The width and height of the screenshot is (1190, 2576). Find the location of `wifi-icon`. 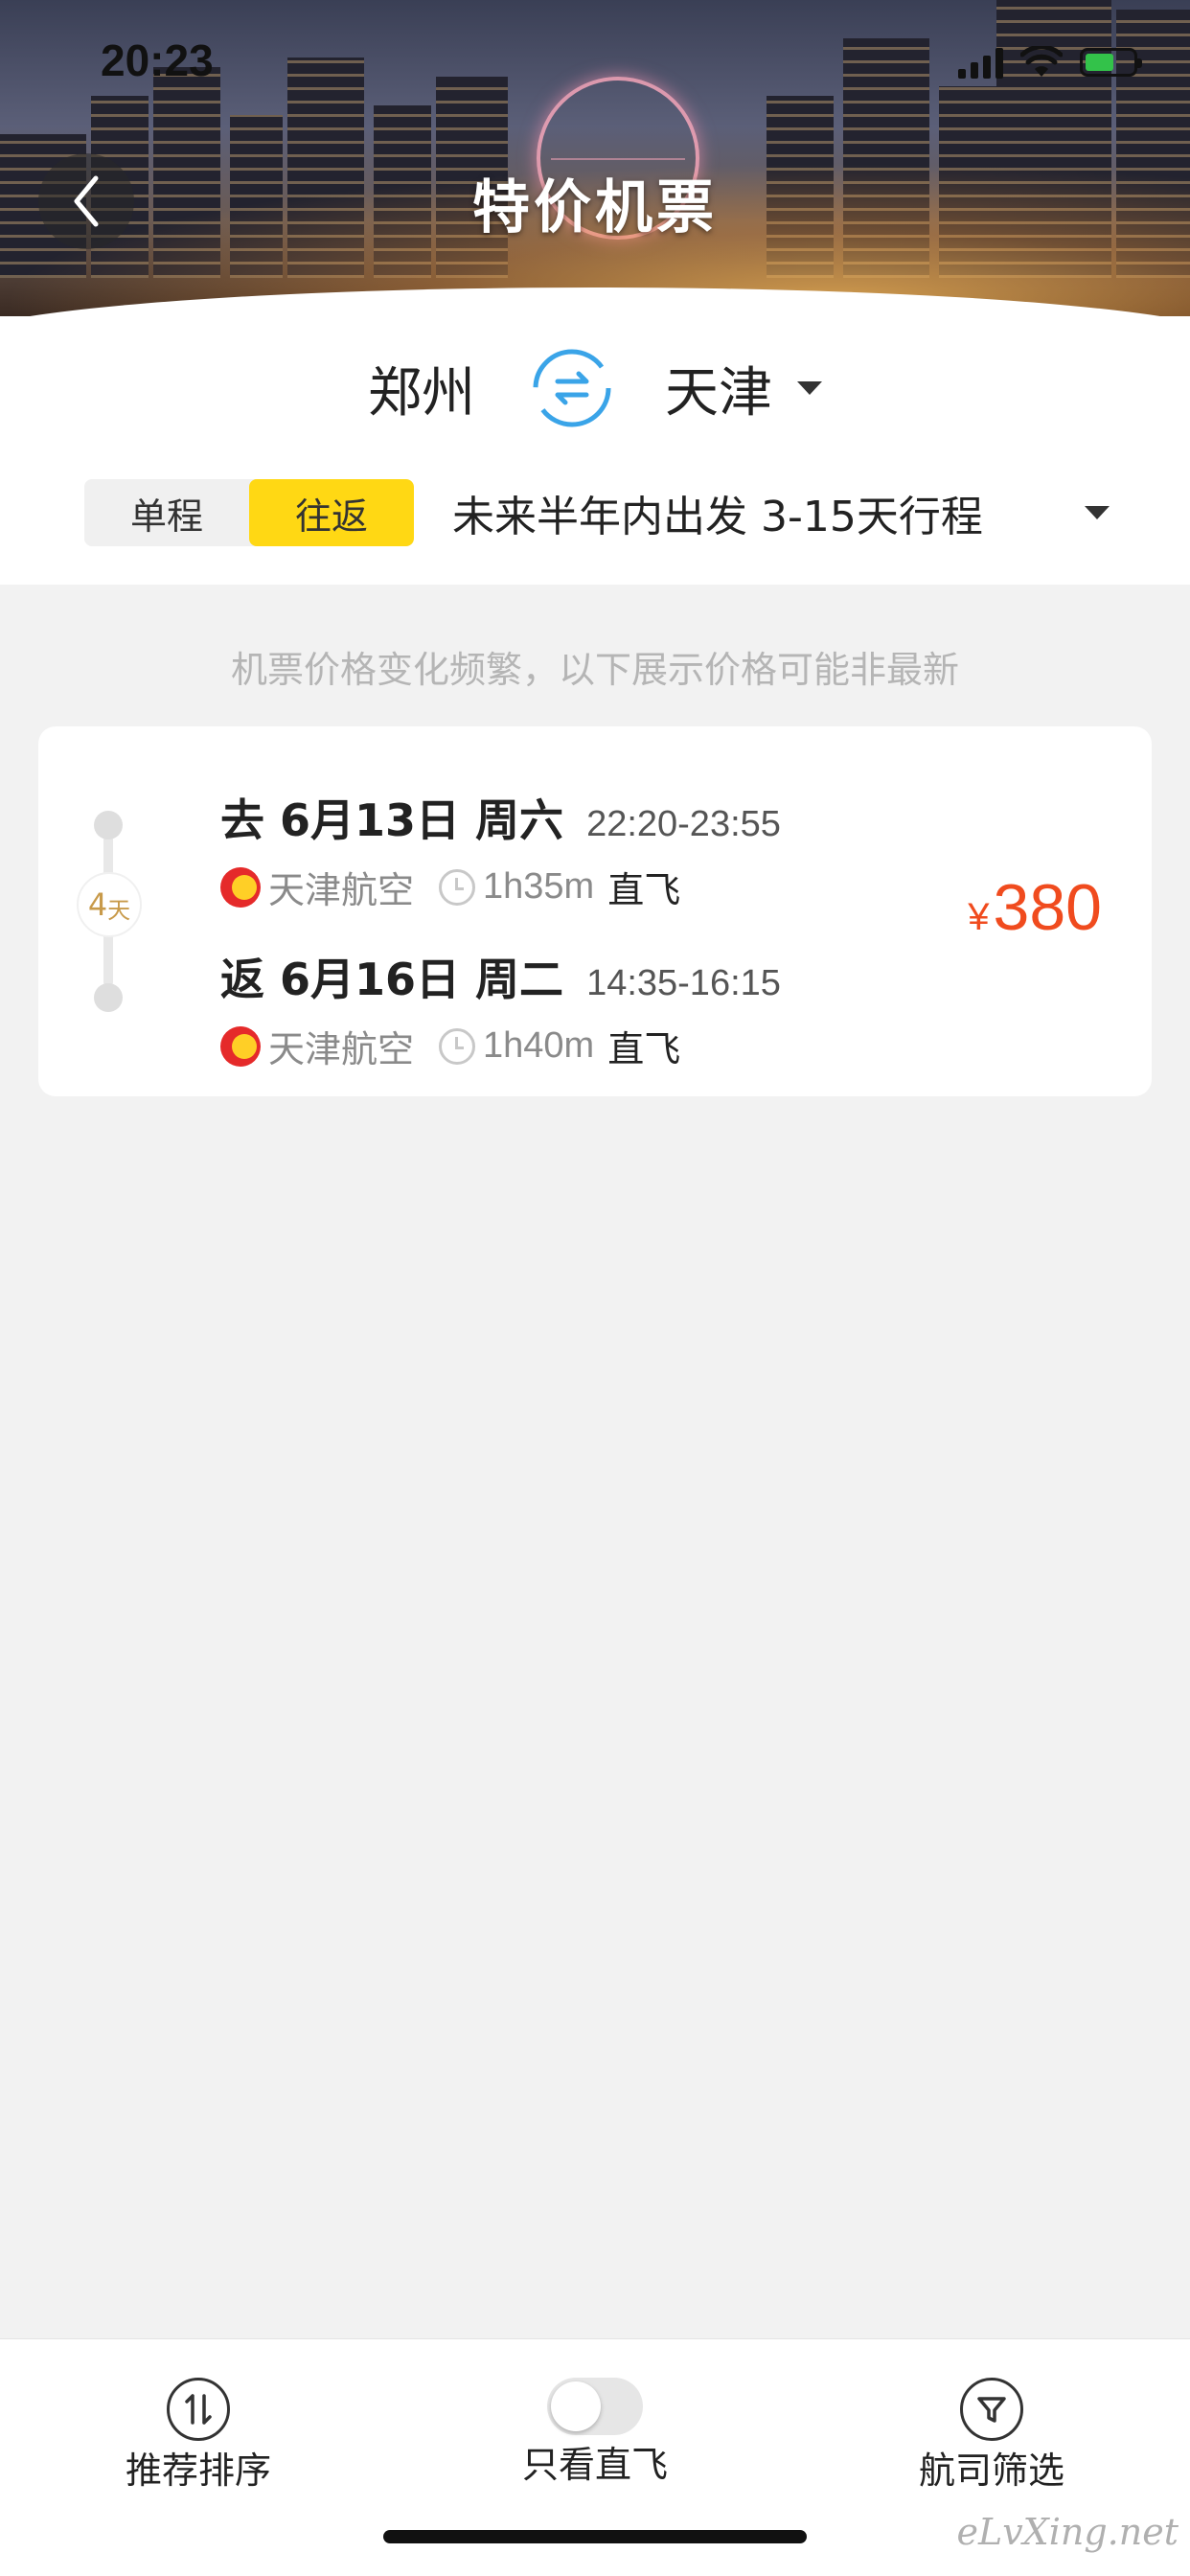

wifi-icon is located at coordinates (1041, 62).